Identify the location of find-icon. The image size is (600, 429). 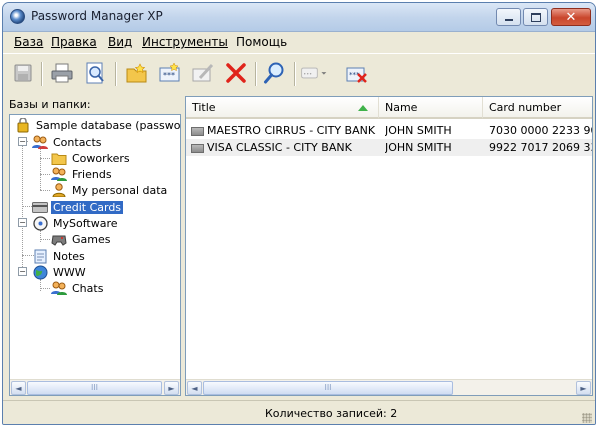
(274, 73).